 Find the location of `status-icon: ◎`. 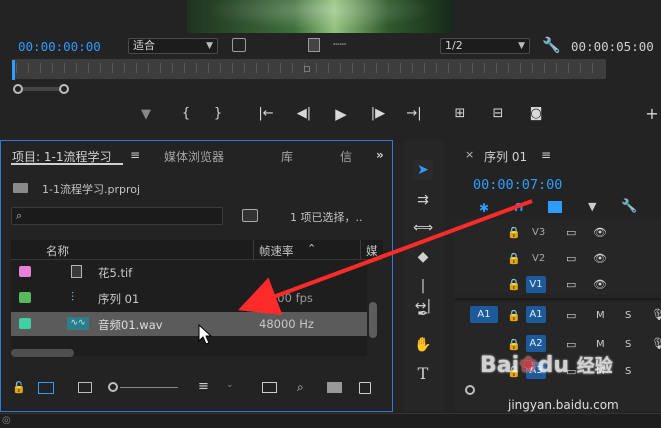

status-icon: ◎ is located at coordinates (6, 420).